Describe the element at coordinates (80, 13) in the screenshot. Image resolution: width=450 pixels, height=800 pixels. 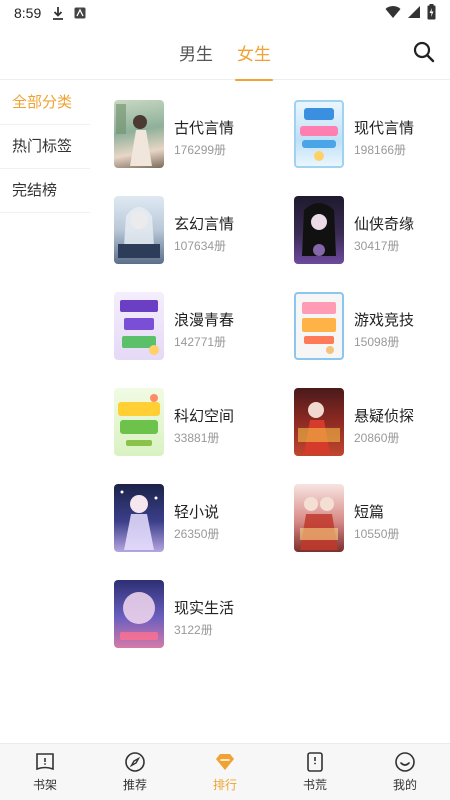
I see `app-notification-icon` at that location.